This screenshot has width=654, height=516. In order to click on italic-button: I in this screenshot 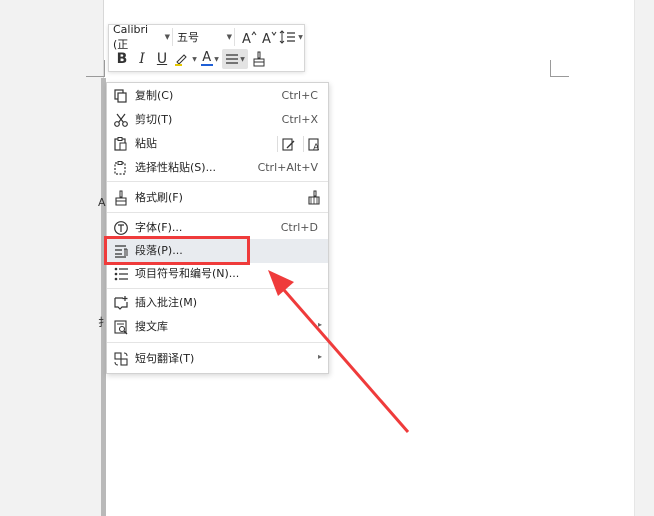, I will do `click(142, 59)`.